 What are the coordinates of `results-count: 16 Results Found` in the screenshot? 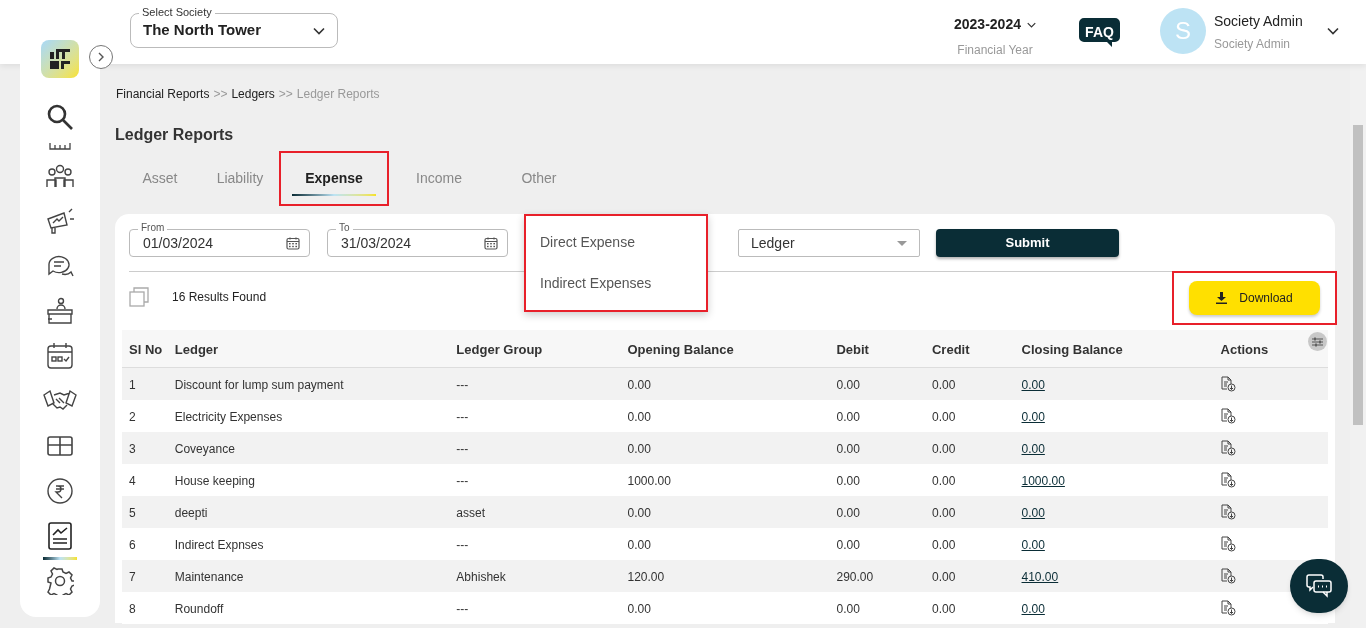 It's located at (219, 297).